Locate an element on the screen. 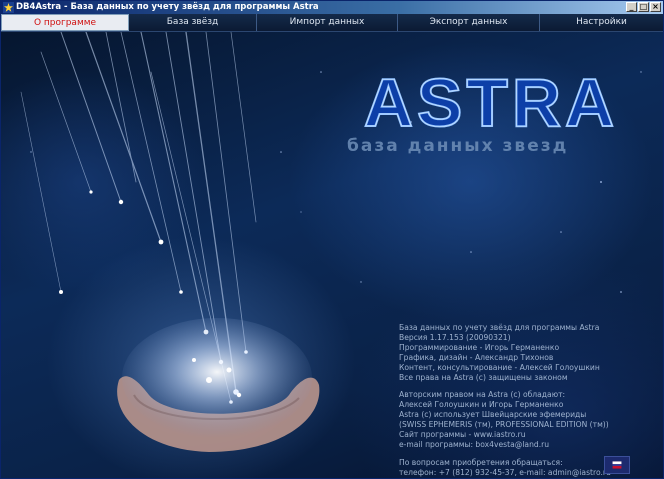 The image size is (664, 479). info-version: Версия 1.17.153 (20090321) is located at coordinates (455, 337).